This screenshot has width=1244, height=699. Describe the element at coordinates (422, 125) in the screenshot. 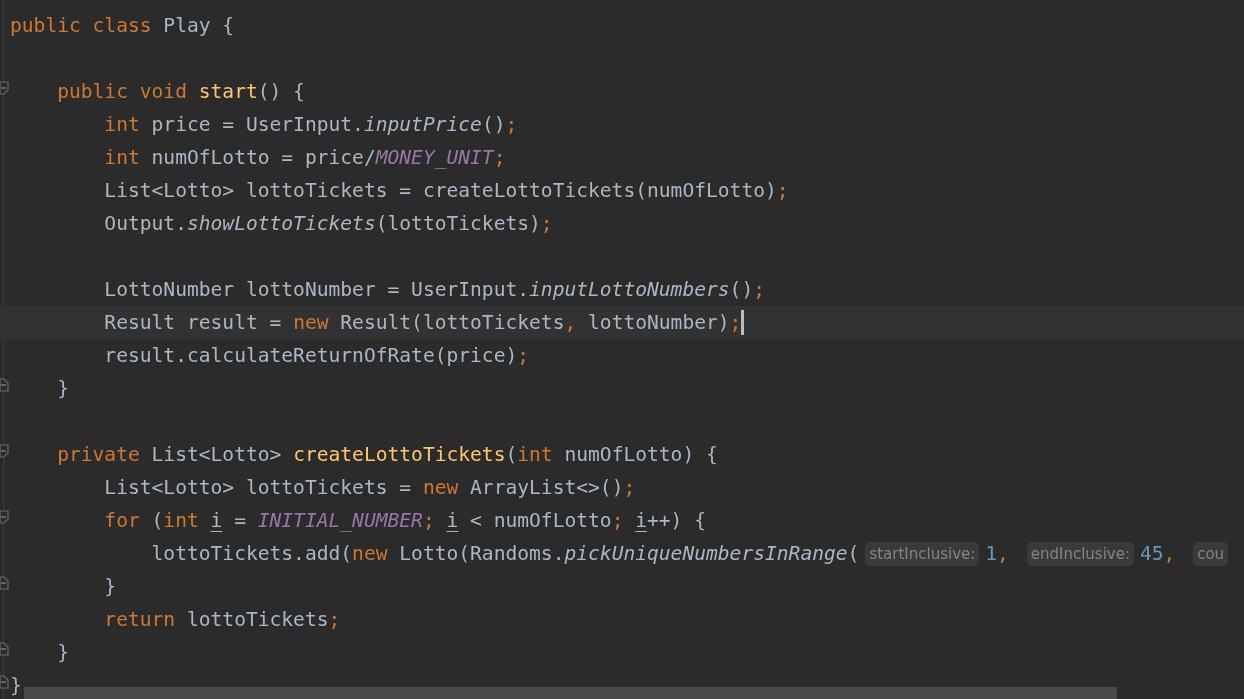

I see `code-token: inputPrice` at that location.